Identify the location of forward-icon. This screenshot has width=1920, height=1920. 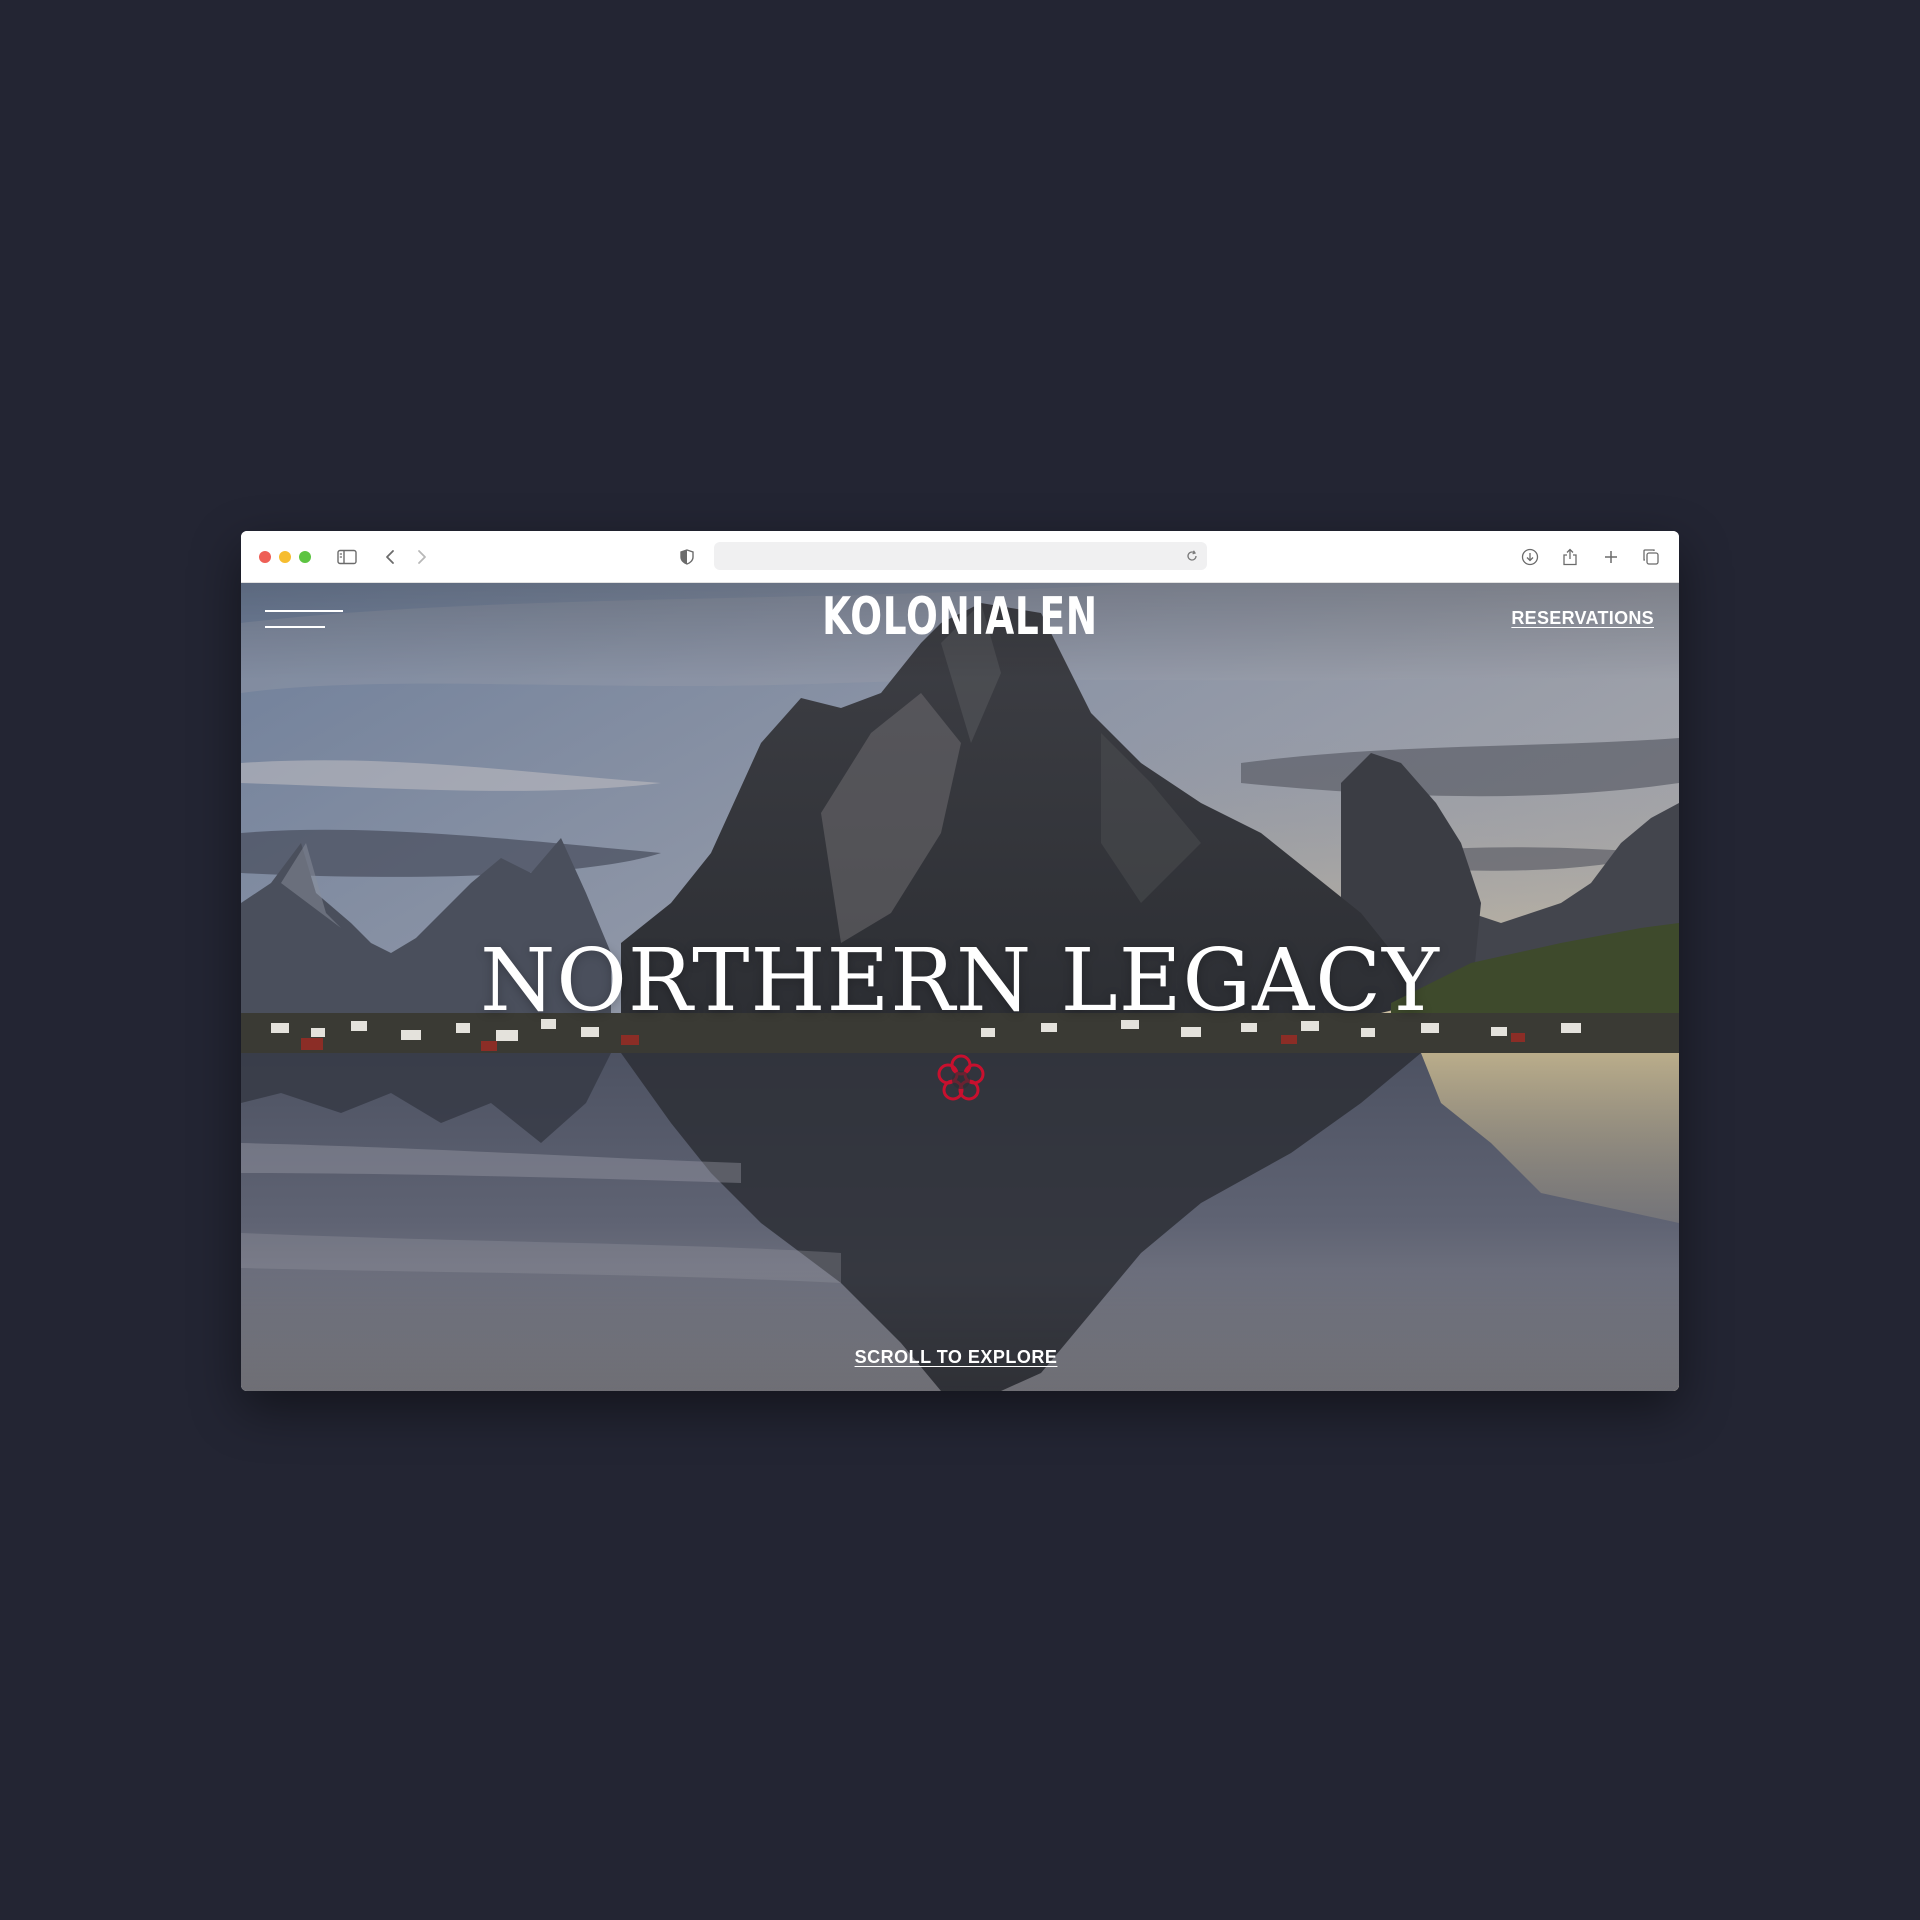
(422, 557).